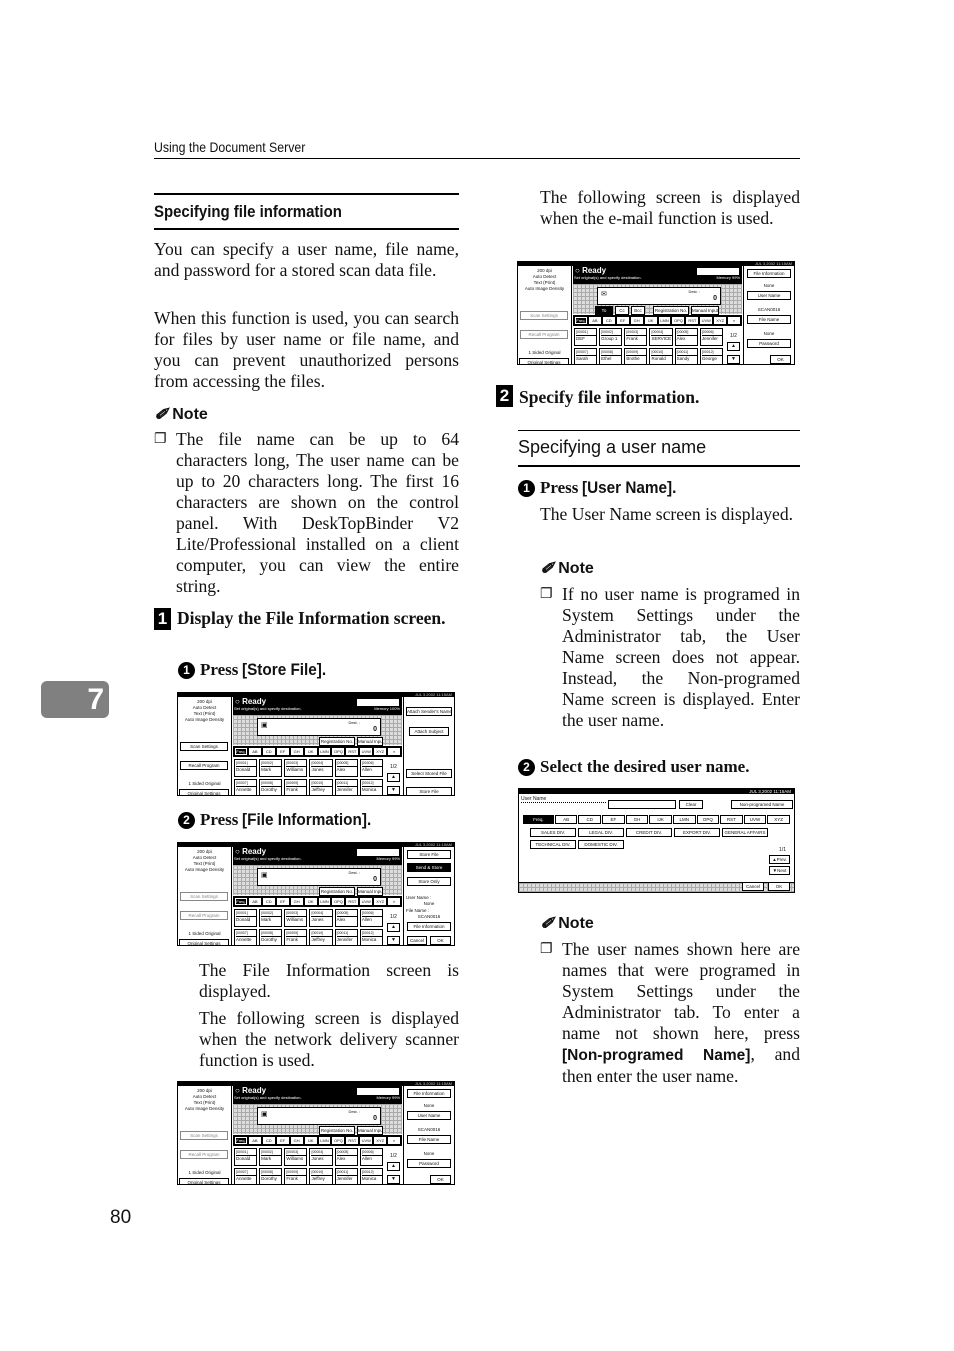  Describe the element at coordinates (734, 320) in the screenshot. I see `search-icon: ⌕` at that location.